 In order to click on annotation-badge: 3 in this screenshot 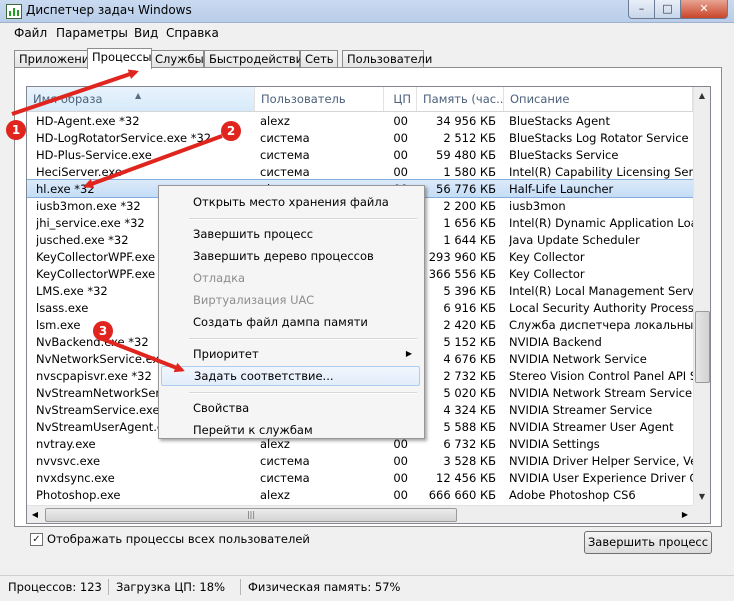, I will do `click(103, 331)`.